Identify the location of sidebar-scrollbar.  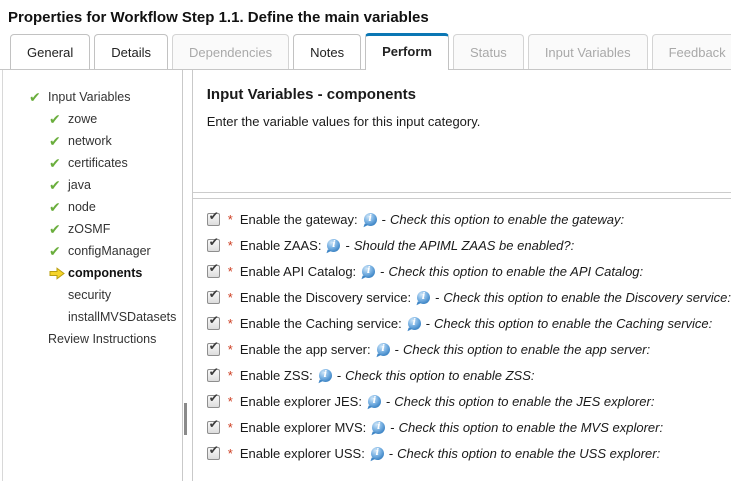
(186, 275).